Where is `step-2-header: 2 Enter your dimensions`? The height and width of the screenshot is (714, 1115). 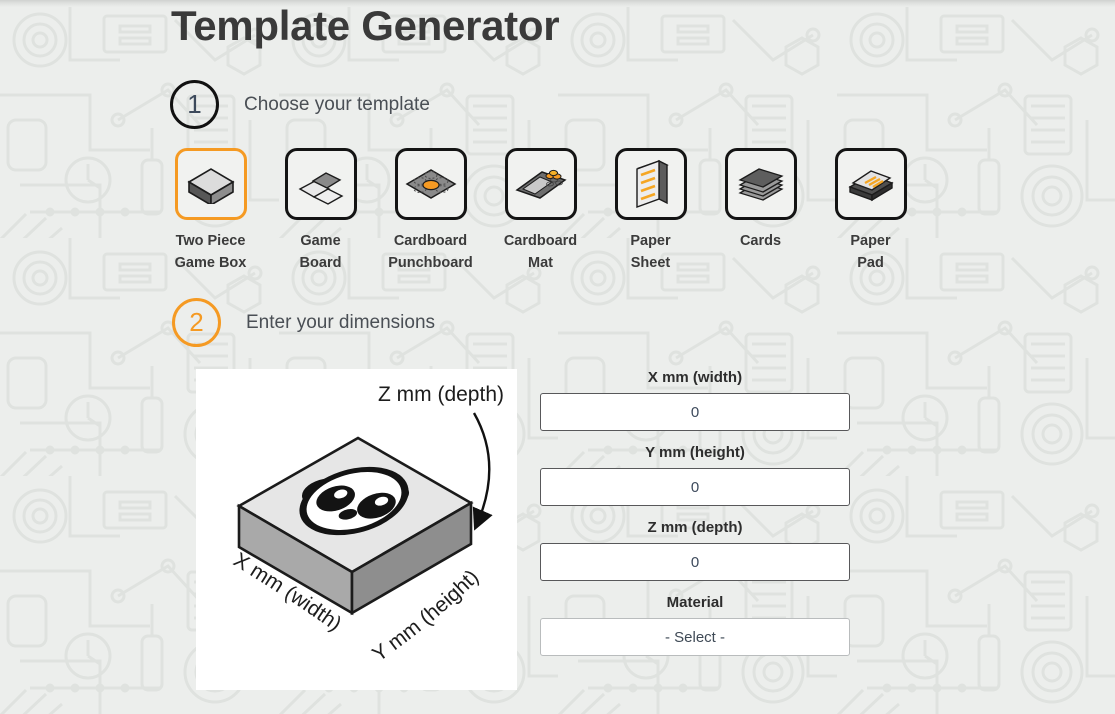 step-2-header: 2 Enter your dimensions is located at coordinates (303, 322).